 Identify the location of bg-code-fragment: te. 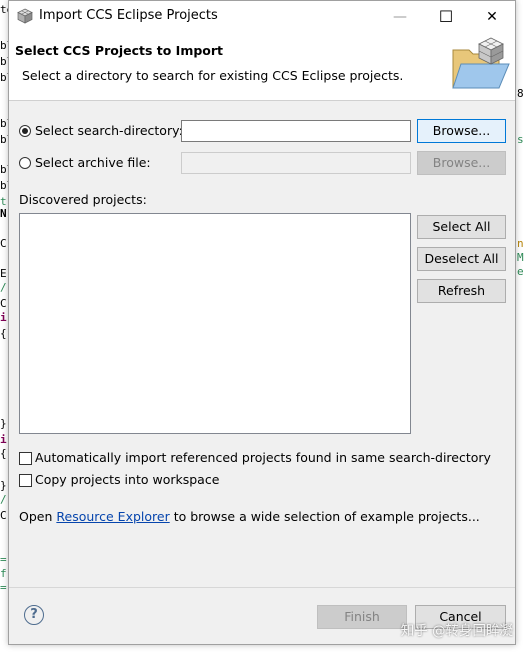
(4, 9).